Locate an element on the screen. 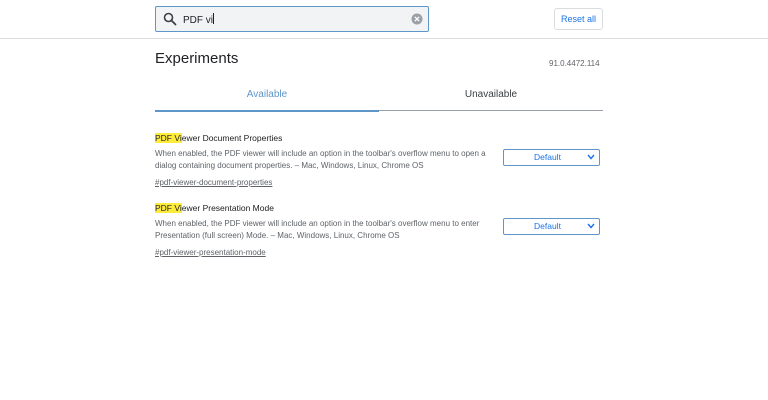 The height and width of the screenshot is (400, 768). text-caret is located at coordinates (213, 18).